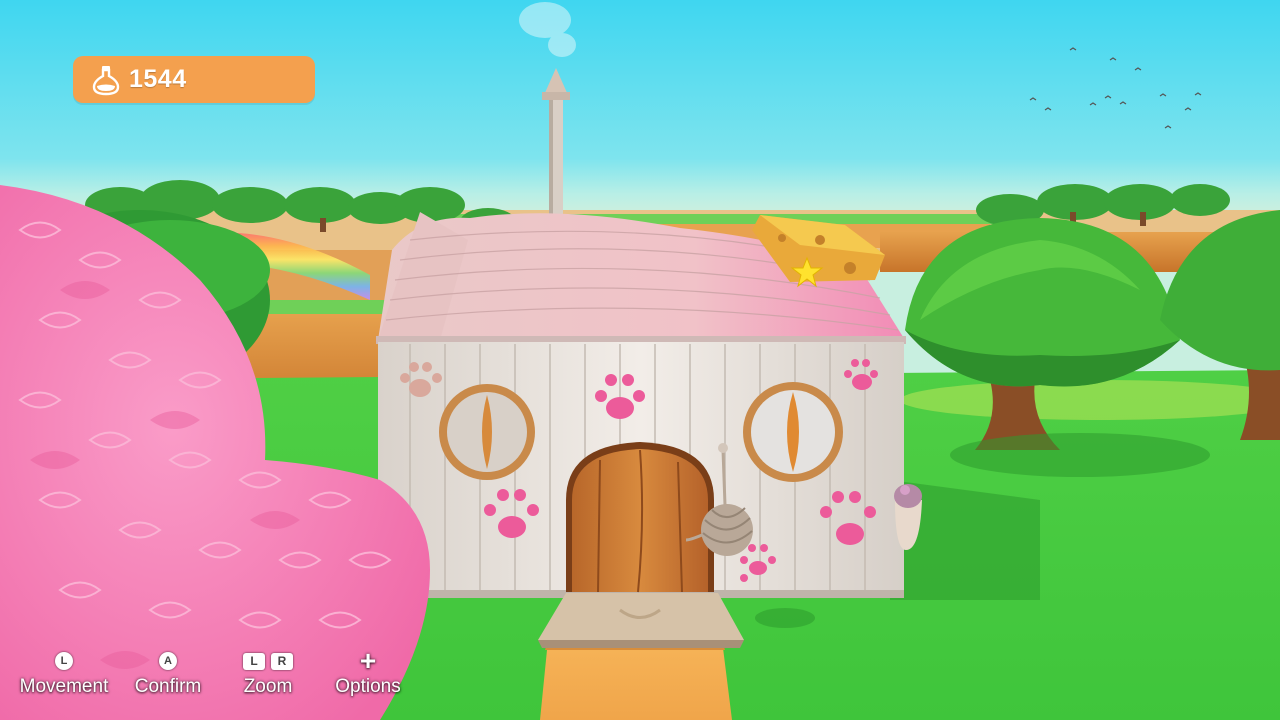 The image size is (1280, 720). What do you see at coordinates (282, 661) in the screenshot?
I see `r-button-icon: R` at bounding box center [282, 661].